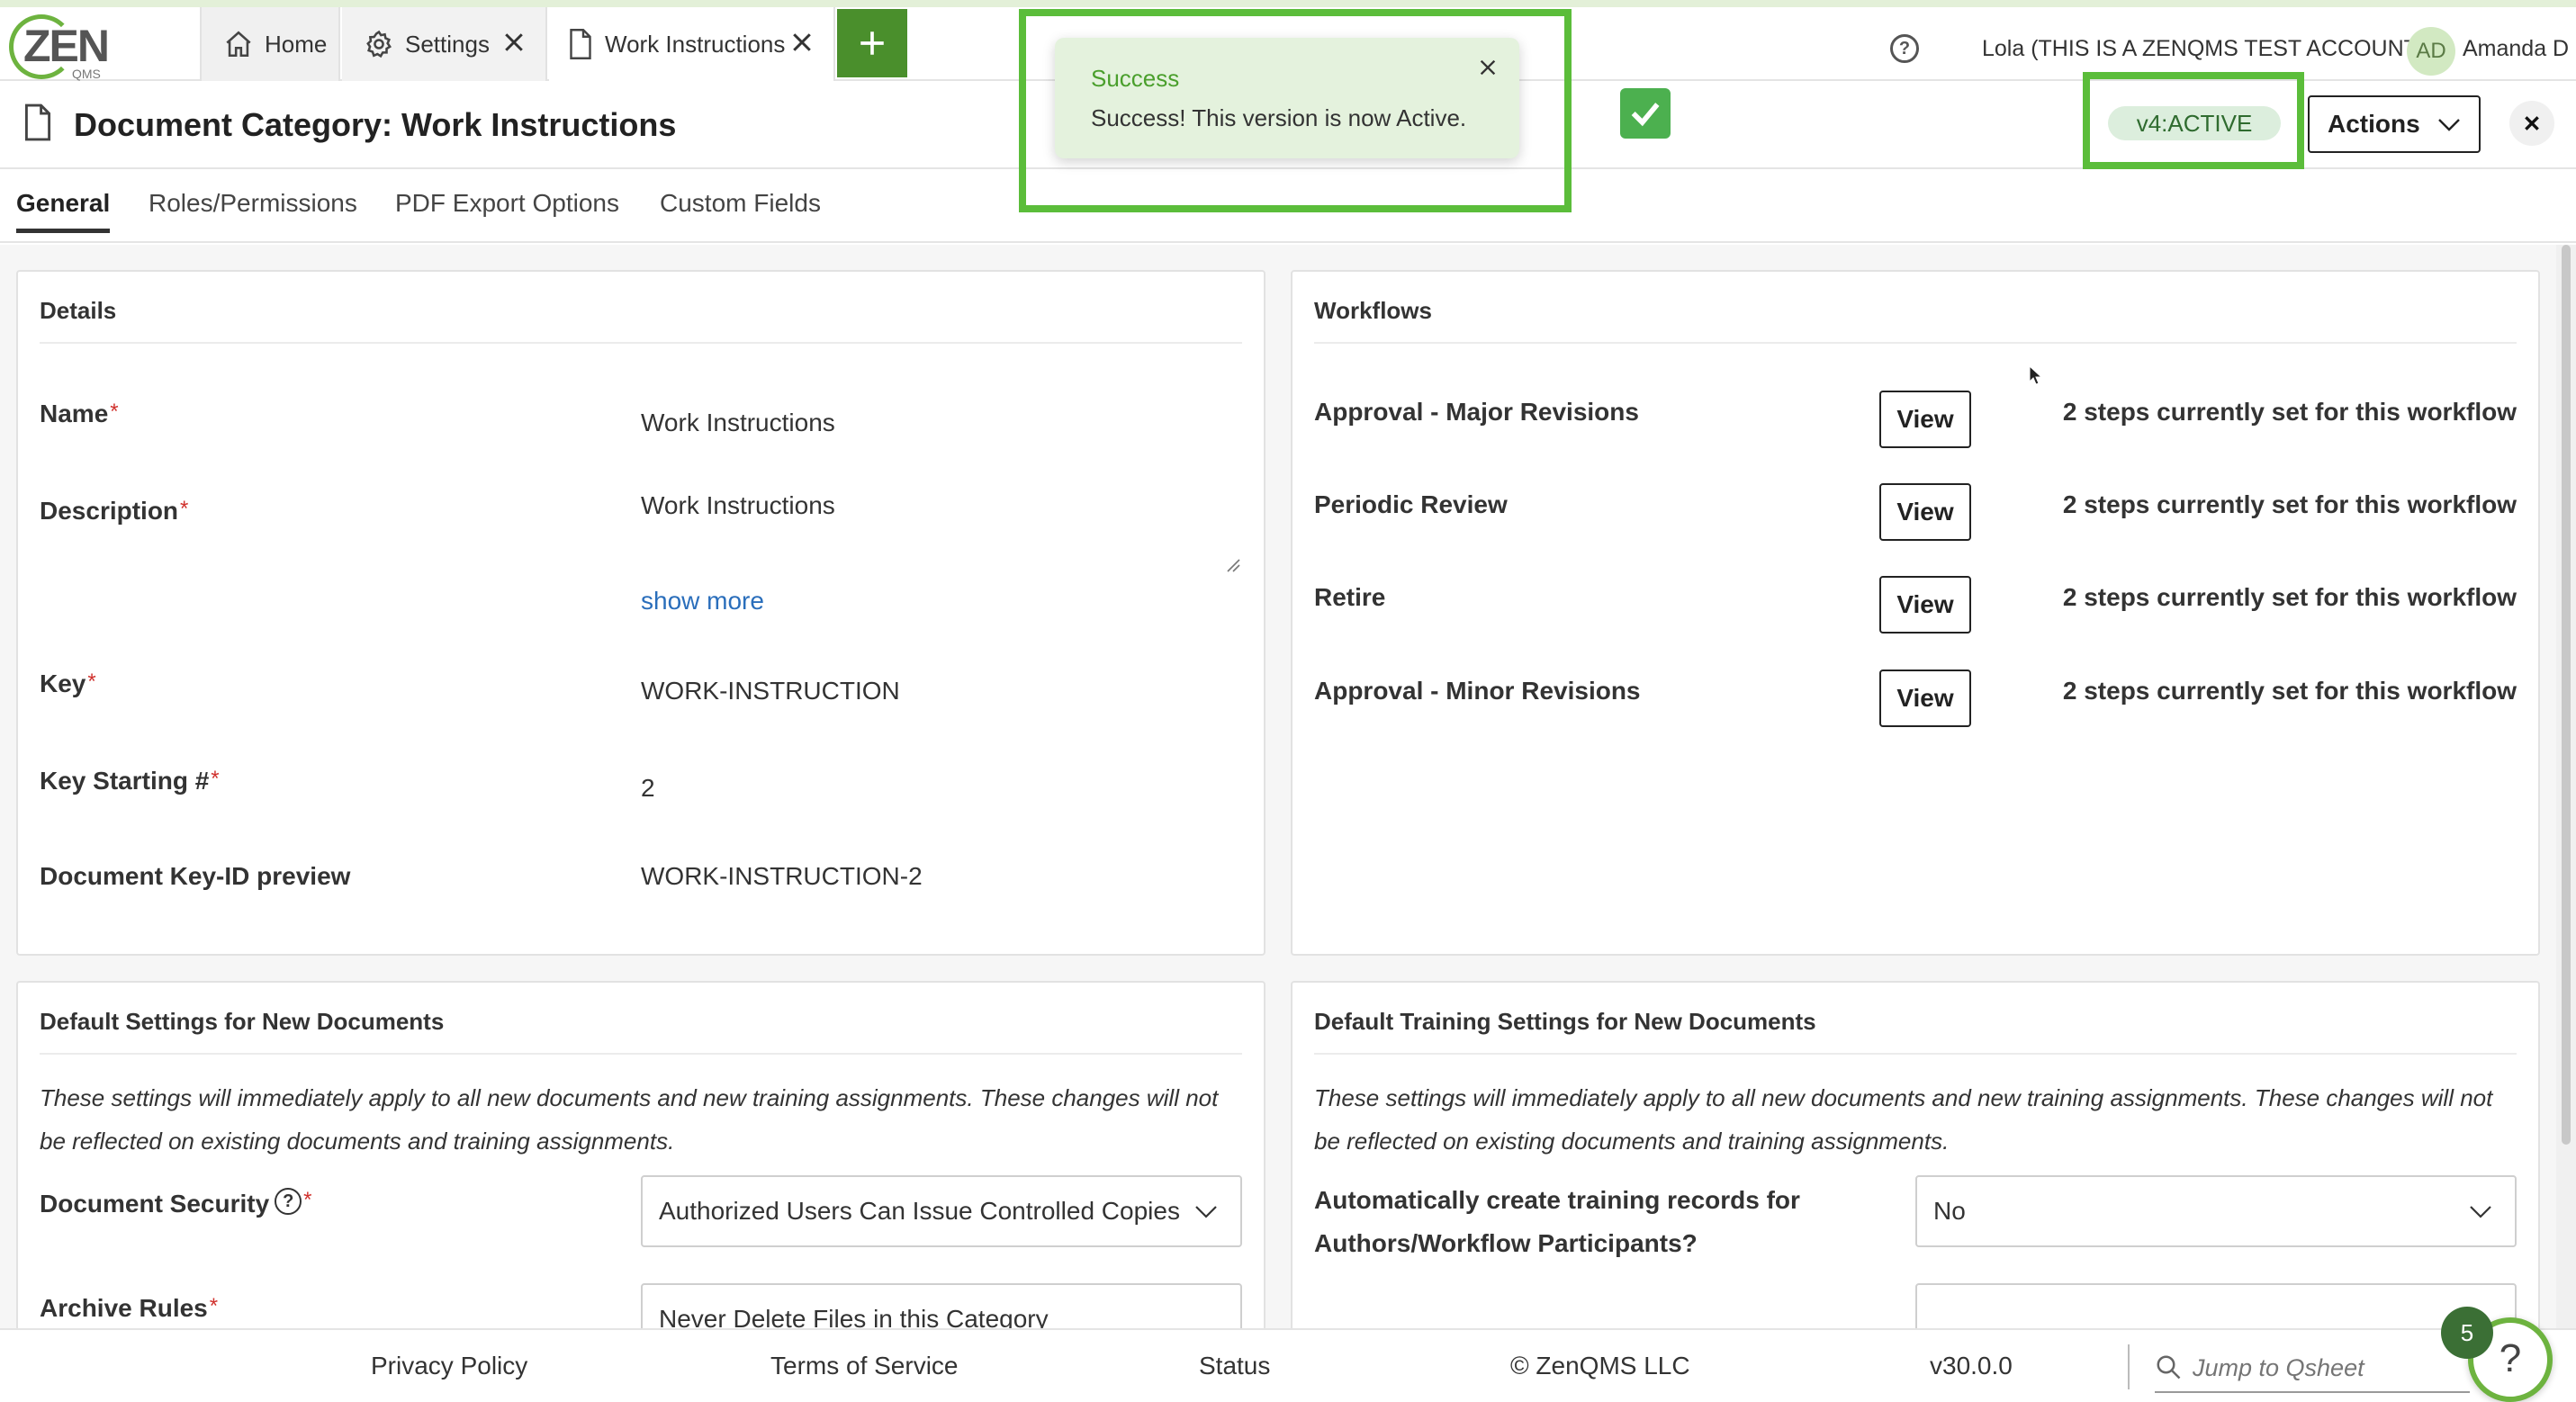 This screenshot has height=1402, width=2576. What do you see at coordinates (692, 44) in the screenshot?
I see `tab-work-instructions: Work Instructions` at bounding box center [692, 44].